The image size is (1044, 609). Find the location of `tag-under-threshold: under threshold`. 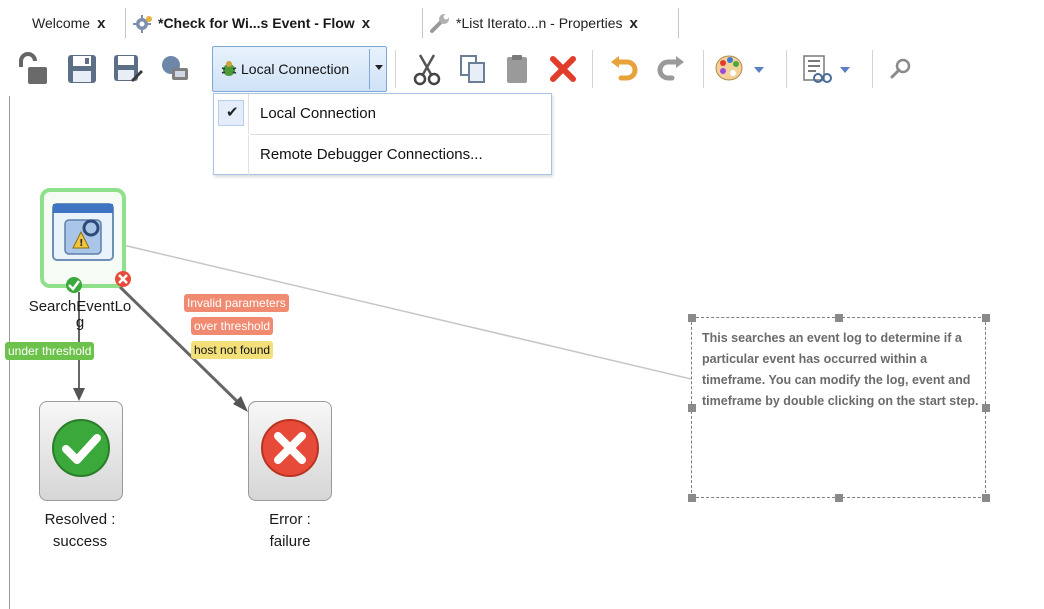

tag-under-threshold: under threshold is located at coordinates (50, 351).